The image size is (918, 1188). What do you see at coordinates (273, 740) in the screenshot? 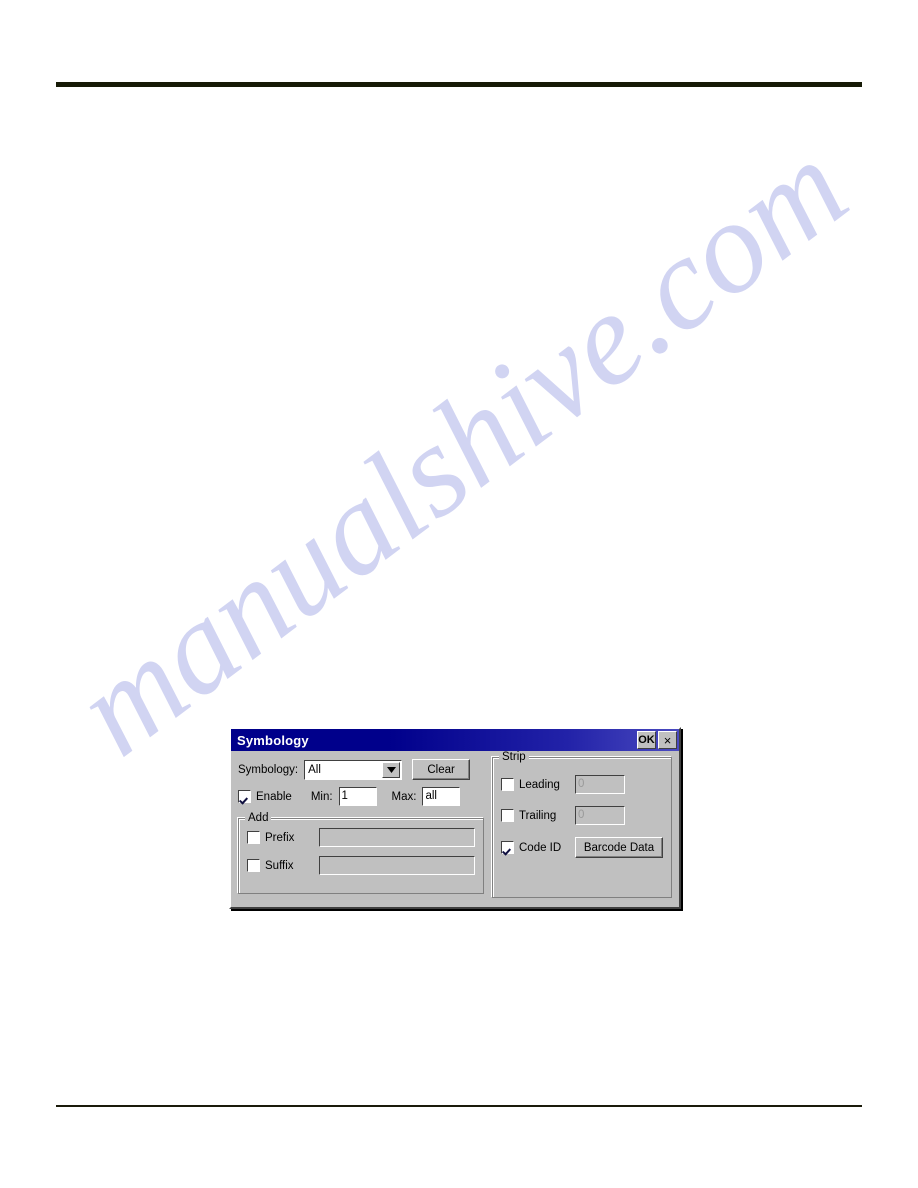
I see `dialog-title: Symbology` at bounding box center [273, 740].